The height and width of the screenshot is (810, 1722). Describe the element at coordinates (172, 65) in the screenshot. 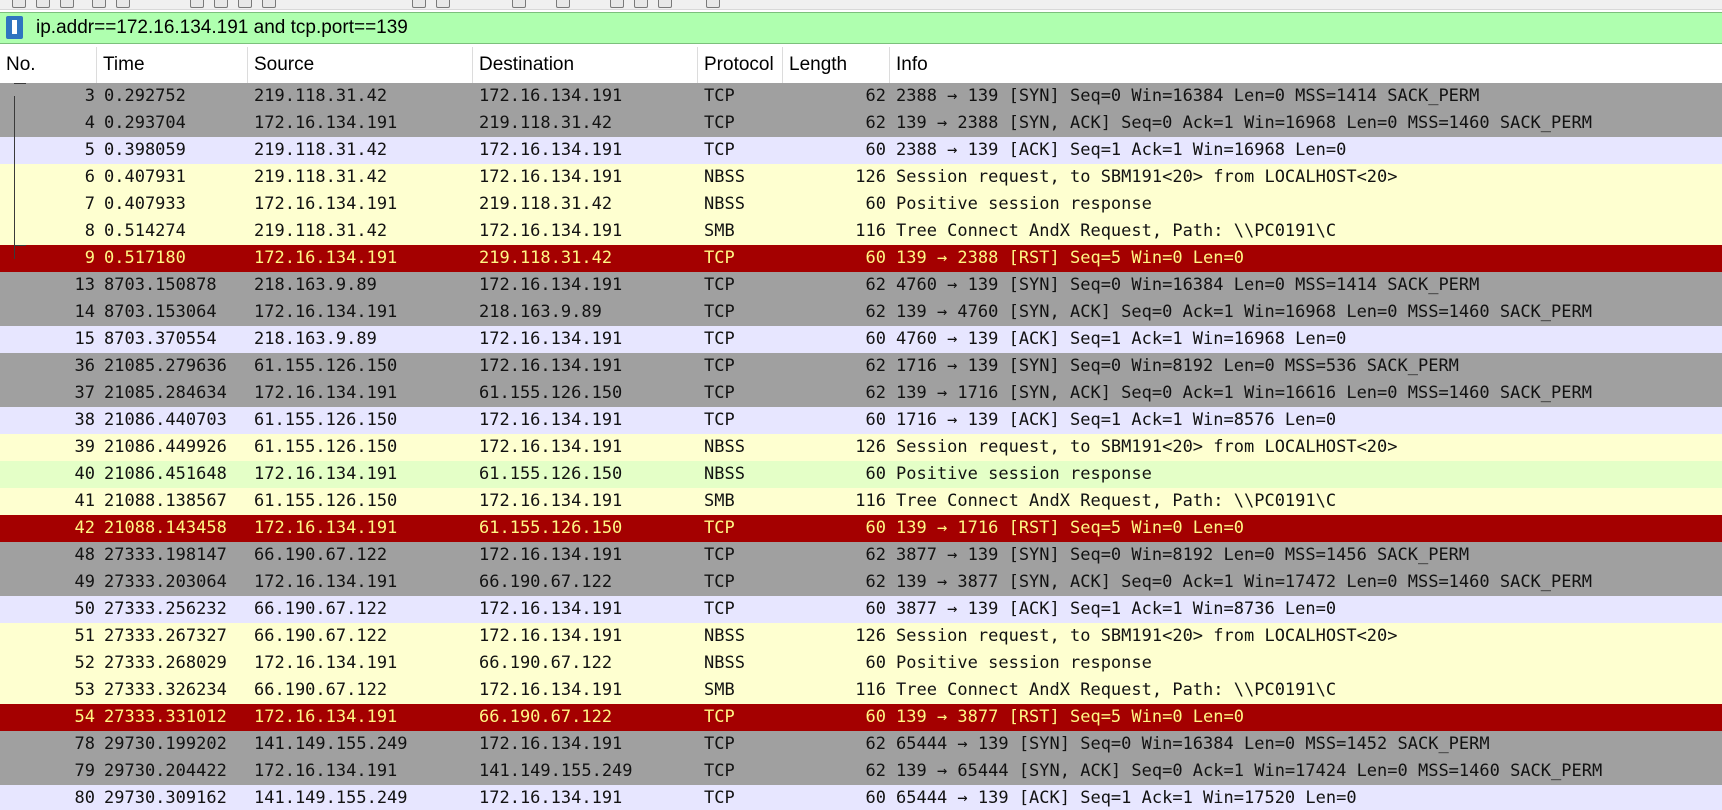

I see `column-header-time: Time` at that location.